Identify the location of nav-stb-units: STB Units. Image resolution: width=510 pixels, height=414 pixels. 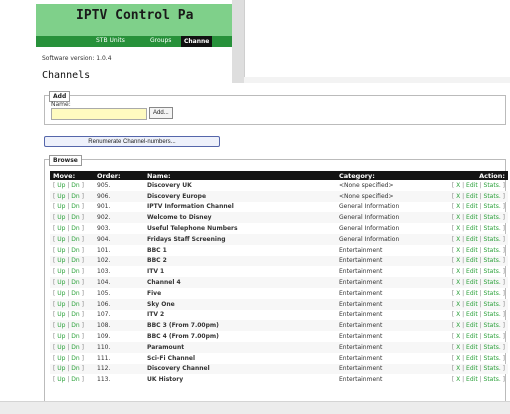
(110, 40).